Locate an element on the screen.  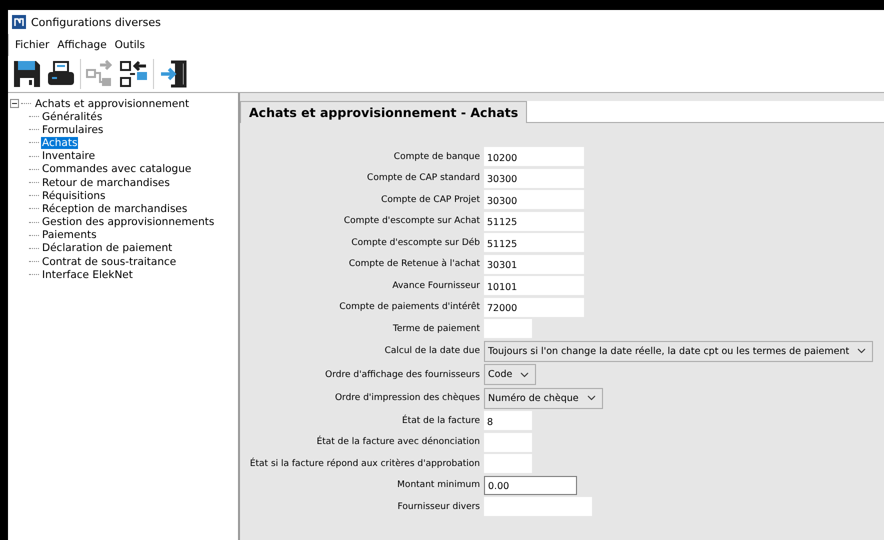
tree-item: Généralités is located at coordinates (72, 116).